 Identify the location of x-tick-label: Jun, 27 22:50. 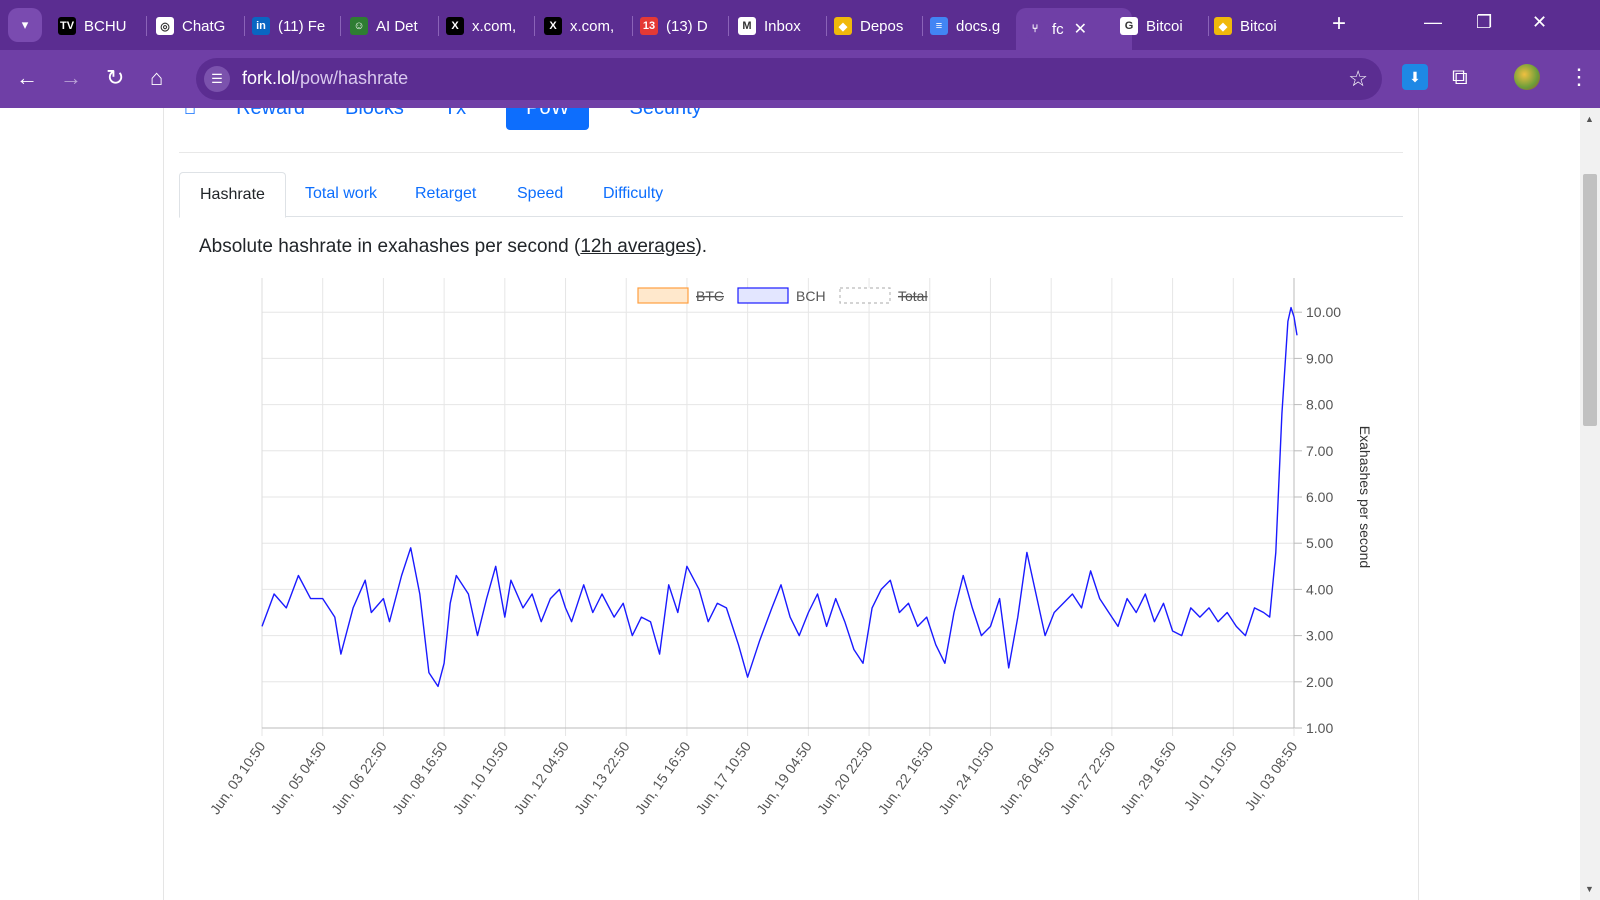
(1088, 777).